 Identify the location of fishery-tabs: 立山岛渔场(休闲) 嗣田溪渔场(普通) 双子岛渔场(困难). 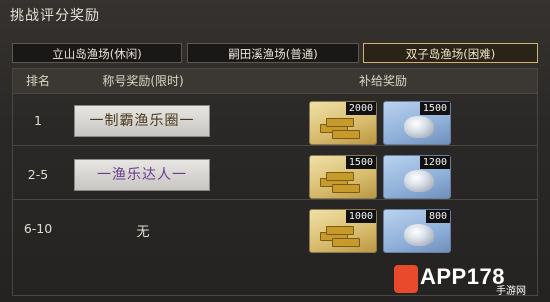
(275, 54).